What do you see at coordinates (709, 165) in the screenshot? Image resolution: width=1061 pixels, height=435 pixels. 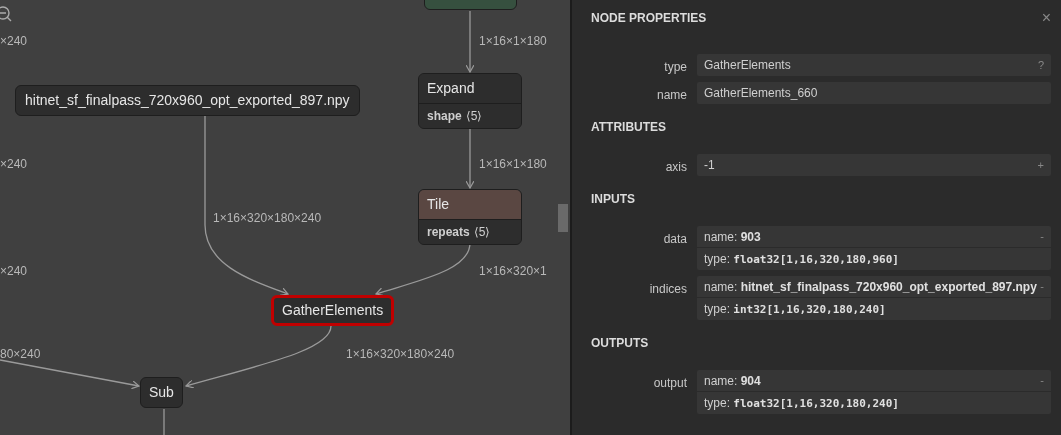 I see `value-text: -1` at bounding box center [709, 165].